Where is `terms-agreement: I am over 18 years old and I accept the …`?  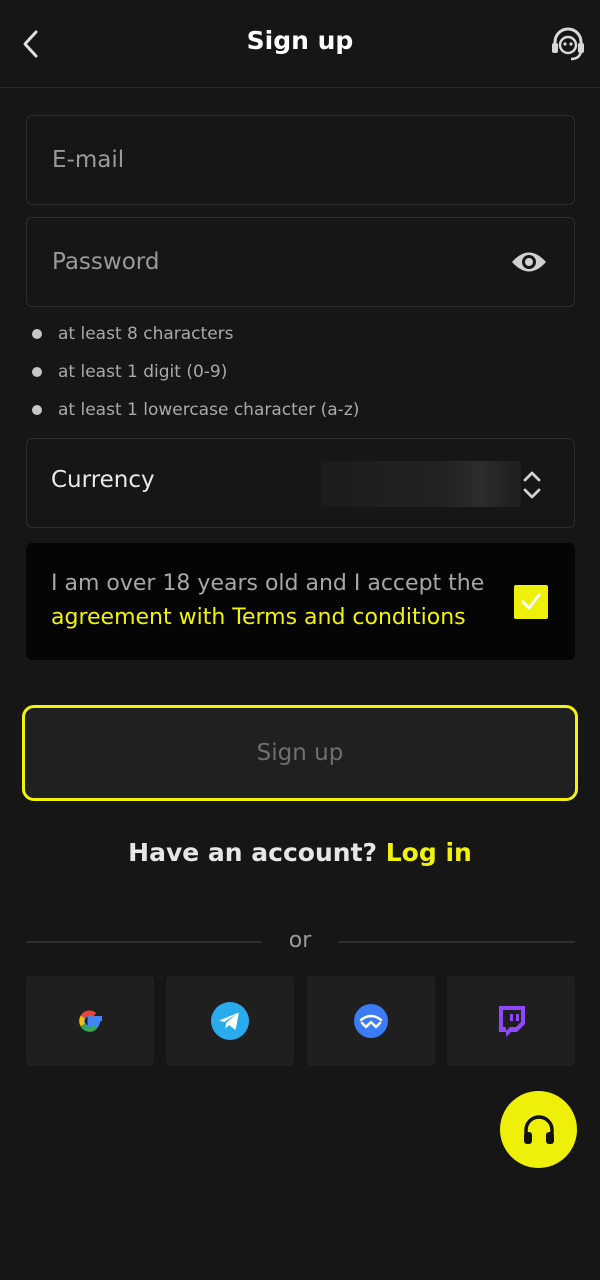
terms-agreement: I am over 18 years old and I accept the … is located at coordinates (300, 601).